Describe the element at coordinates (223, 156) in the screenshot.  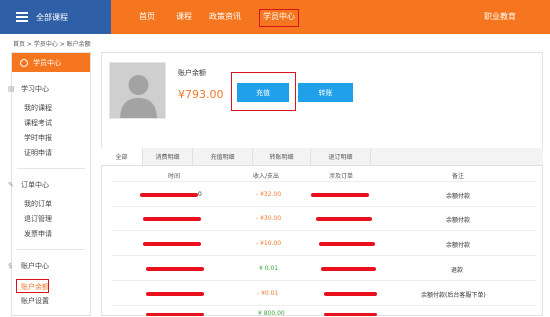
I see `tab-recharge: 充值明细` at that location.